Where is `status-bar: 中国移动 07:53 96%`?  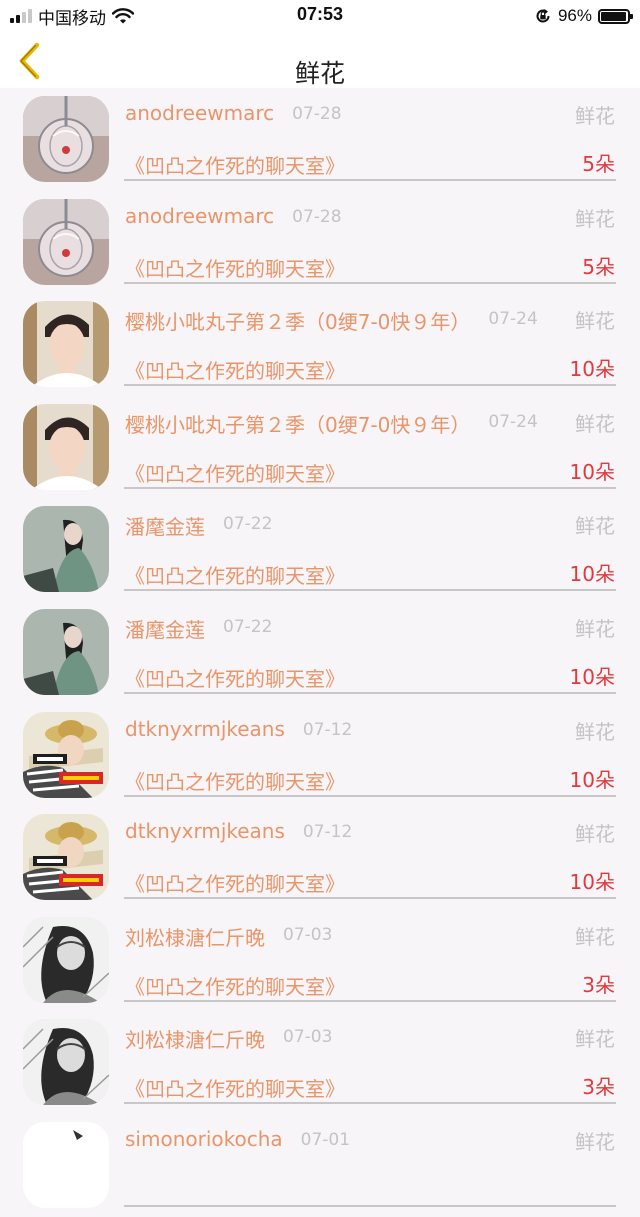
status-bar: 中国移动 07:53 96% is located at coordinates (320, 16).